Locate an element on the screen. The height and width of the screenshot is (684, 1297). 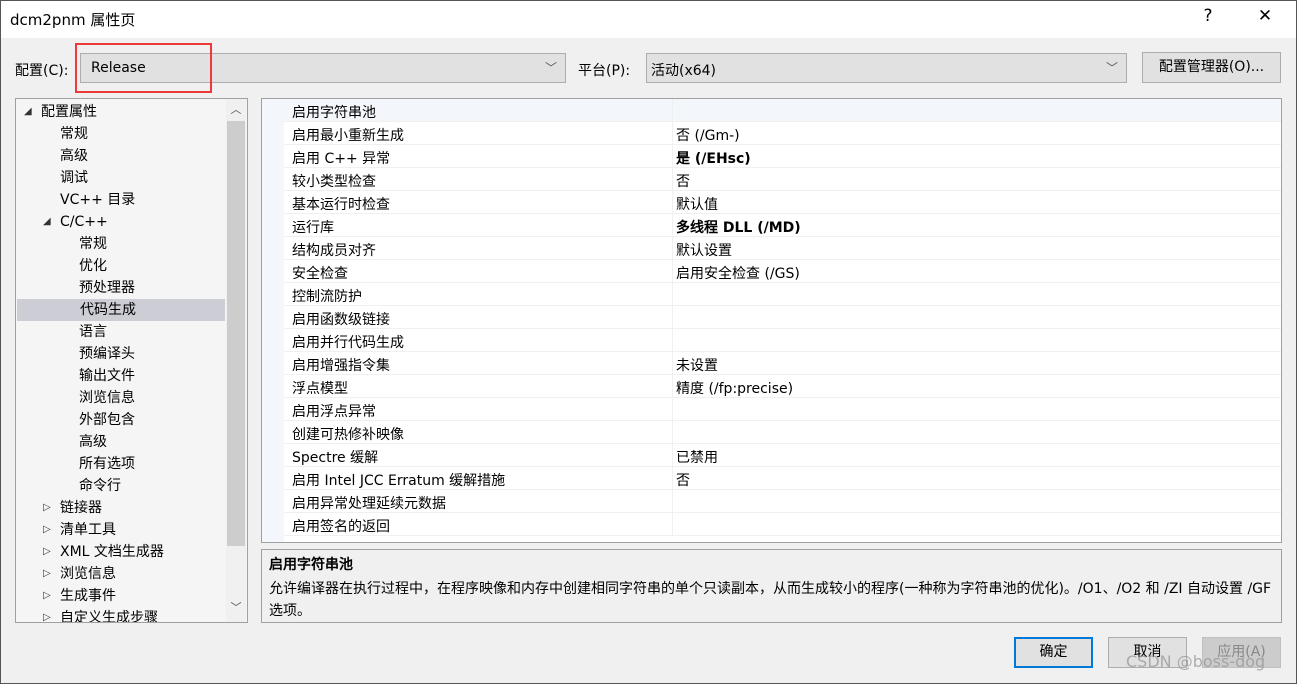
property-row: 安全检查 启用安全检查 (/GS) is located at coordinates (782, 271).